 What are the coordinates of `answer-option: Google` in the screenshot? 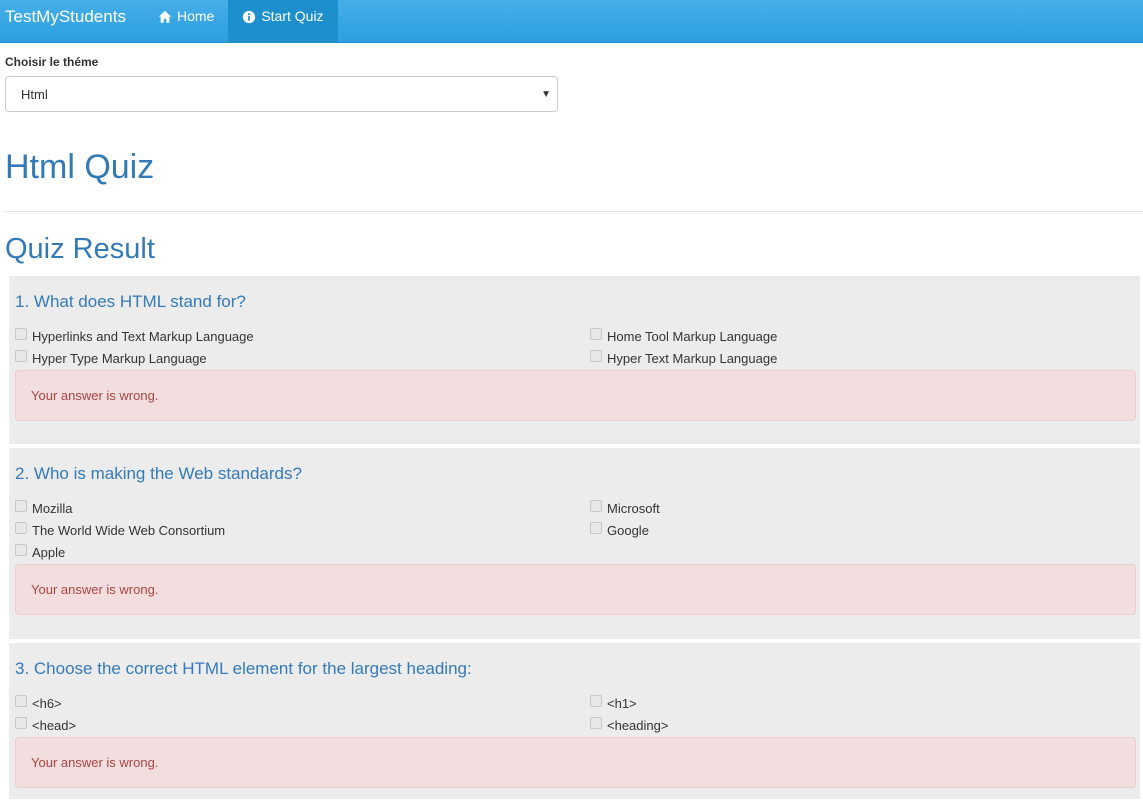 It's located at (865, 530).